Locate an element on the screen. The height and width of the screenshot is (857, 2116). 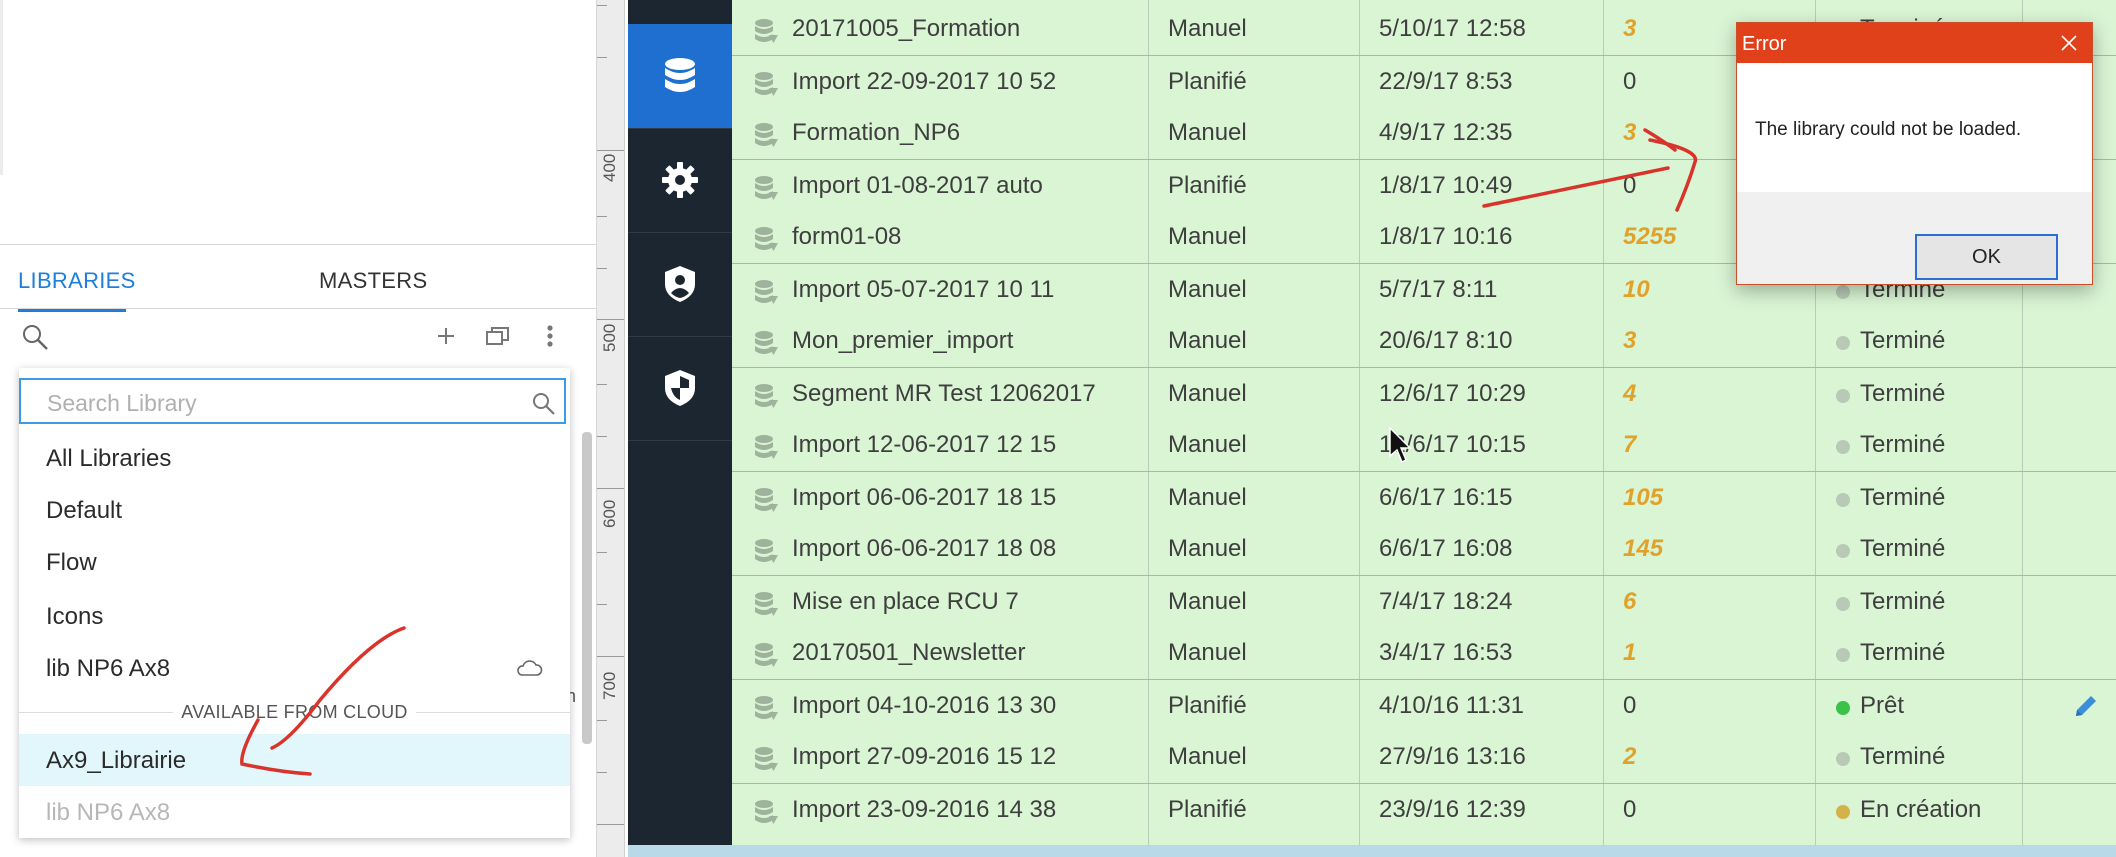
library-item-icons: Icons is located at coordinates (294, 616).